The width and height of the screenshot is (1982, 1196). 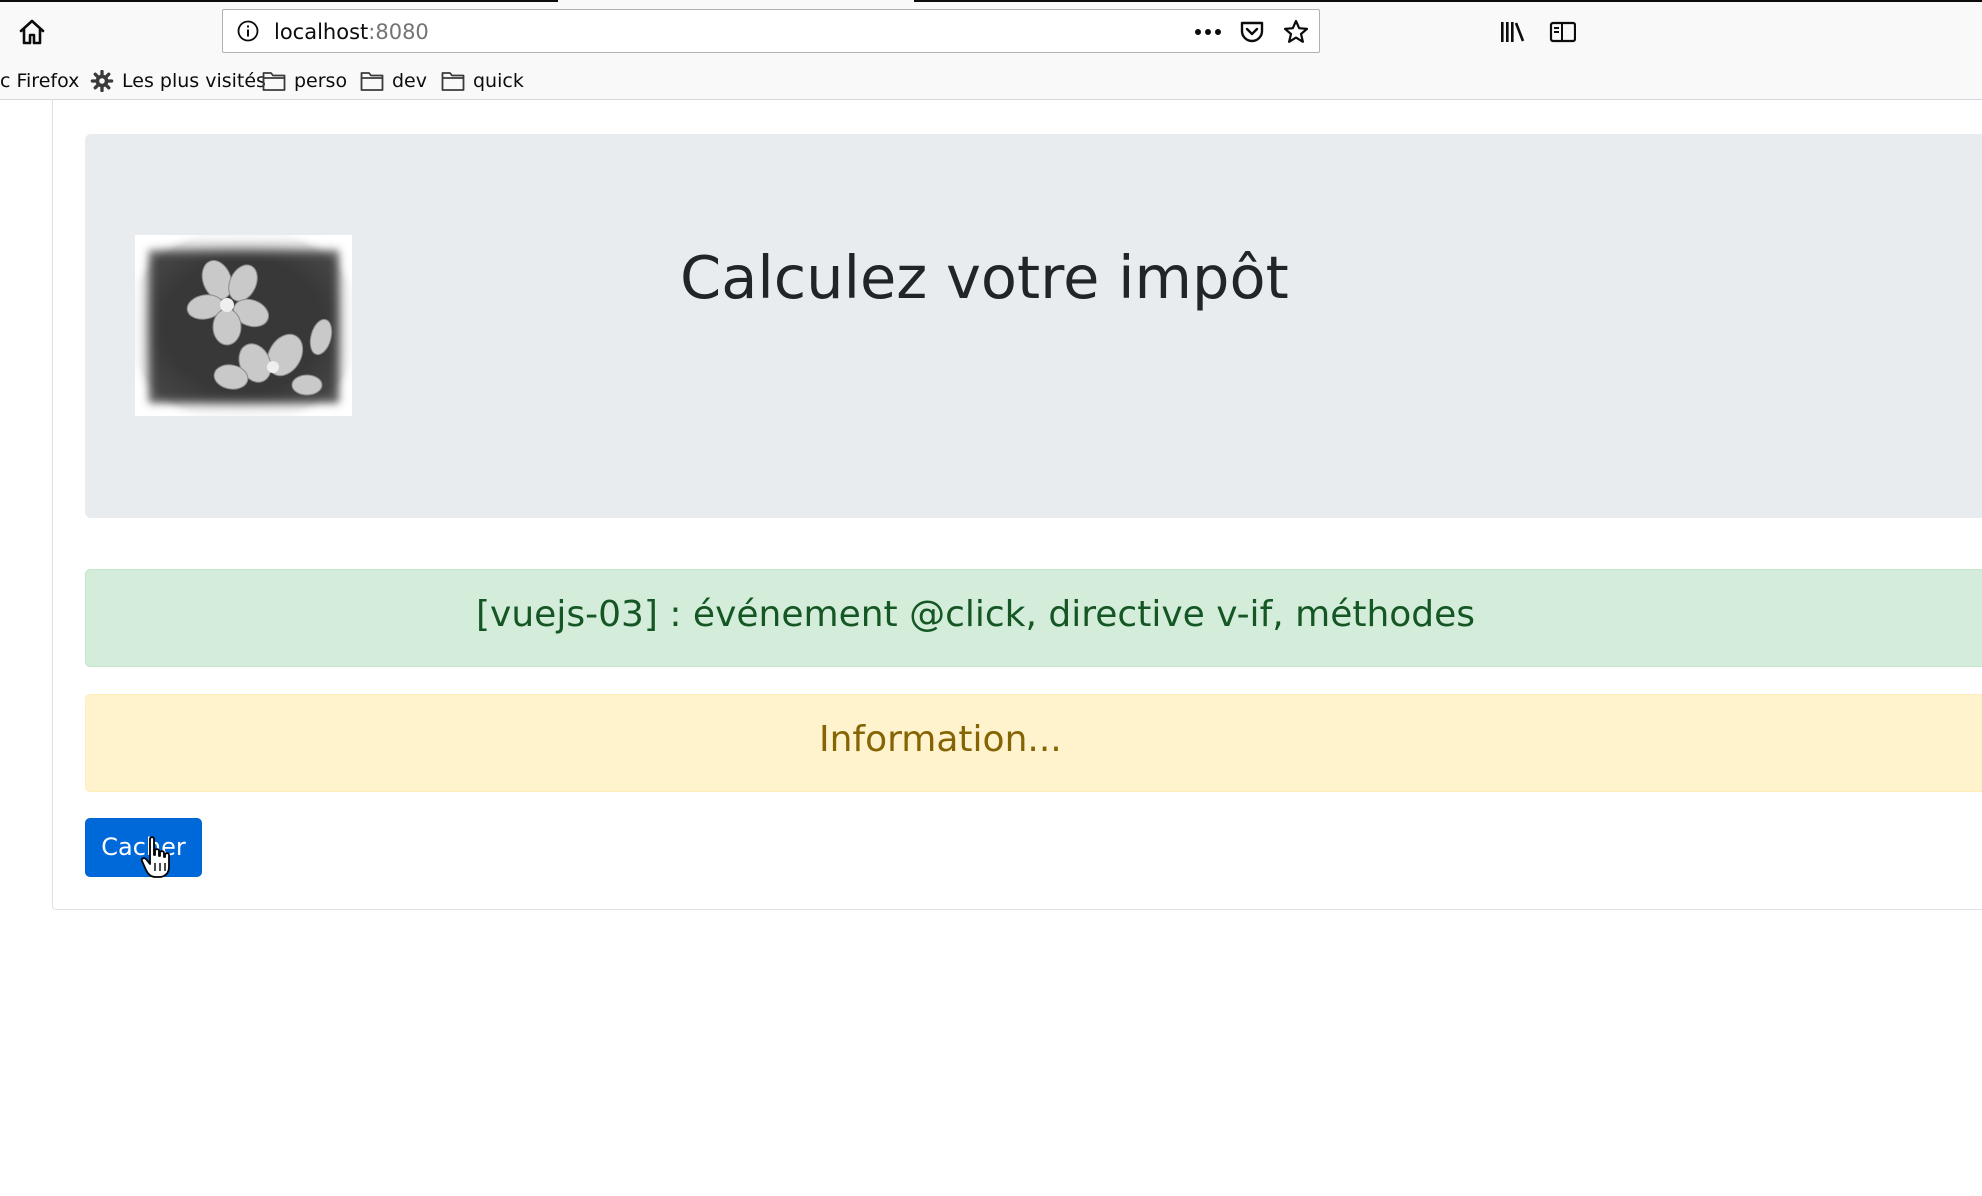 I want to click on more-icon, so click(x=1208, y=32).